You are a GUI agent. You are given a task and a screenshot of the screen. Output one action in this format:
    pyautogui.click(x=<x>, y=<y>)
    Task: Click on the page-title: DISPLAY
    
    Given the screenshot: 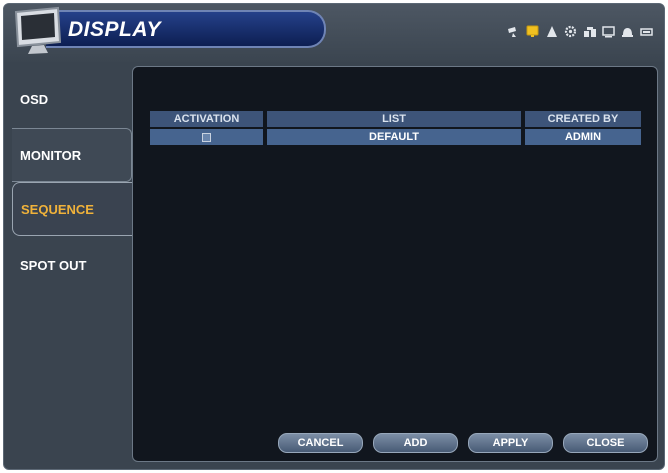 What is the action you would take?
    pyautogui.click(x=114, y=29)
    